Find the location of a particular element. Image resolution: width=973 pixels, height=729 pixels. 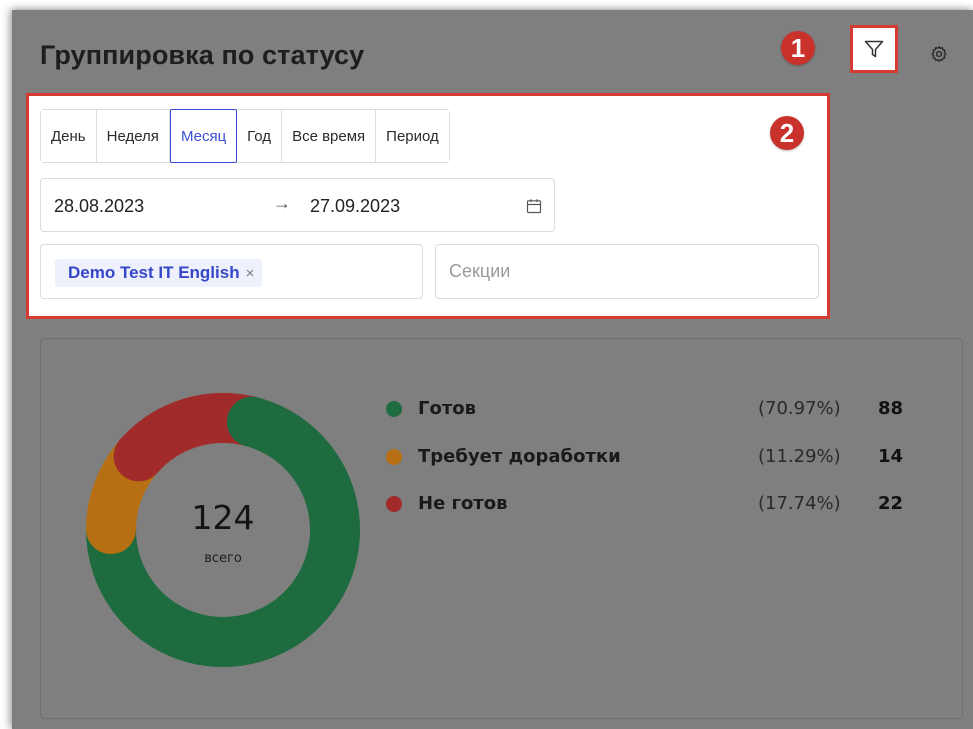

total-label: всего is located at coordinates (223, 558).